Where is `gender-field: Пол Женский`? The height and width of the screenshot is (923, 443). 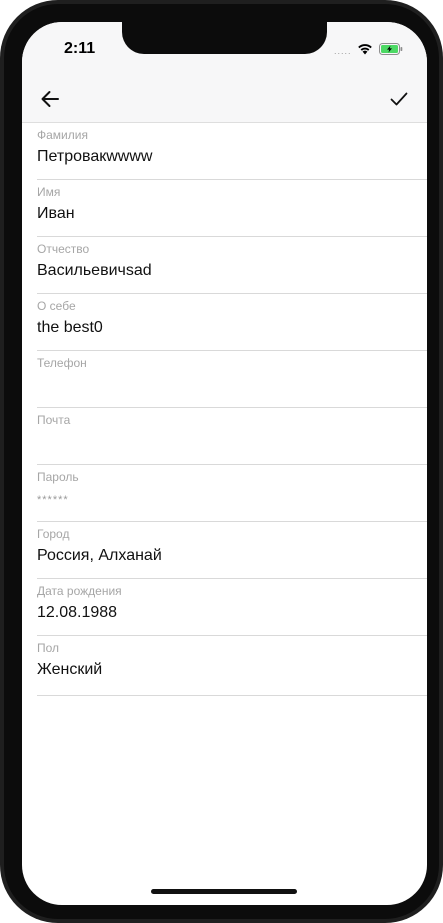
gender-field: Пол Женский is located at coordinates (232, 666).